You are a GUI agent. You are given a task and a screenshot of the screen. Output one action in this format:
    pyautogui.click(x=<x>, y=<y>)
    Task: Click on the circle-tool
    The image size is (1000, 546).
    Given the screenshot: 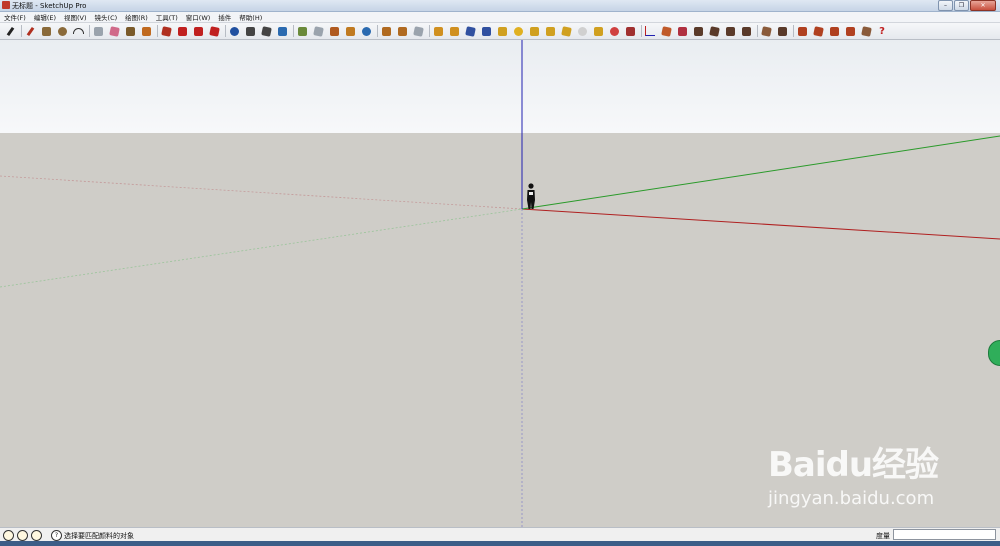 What is the action you would take?
    pyautogui.click(x=62, y=31)
    